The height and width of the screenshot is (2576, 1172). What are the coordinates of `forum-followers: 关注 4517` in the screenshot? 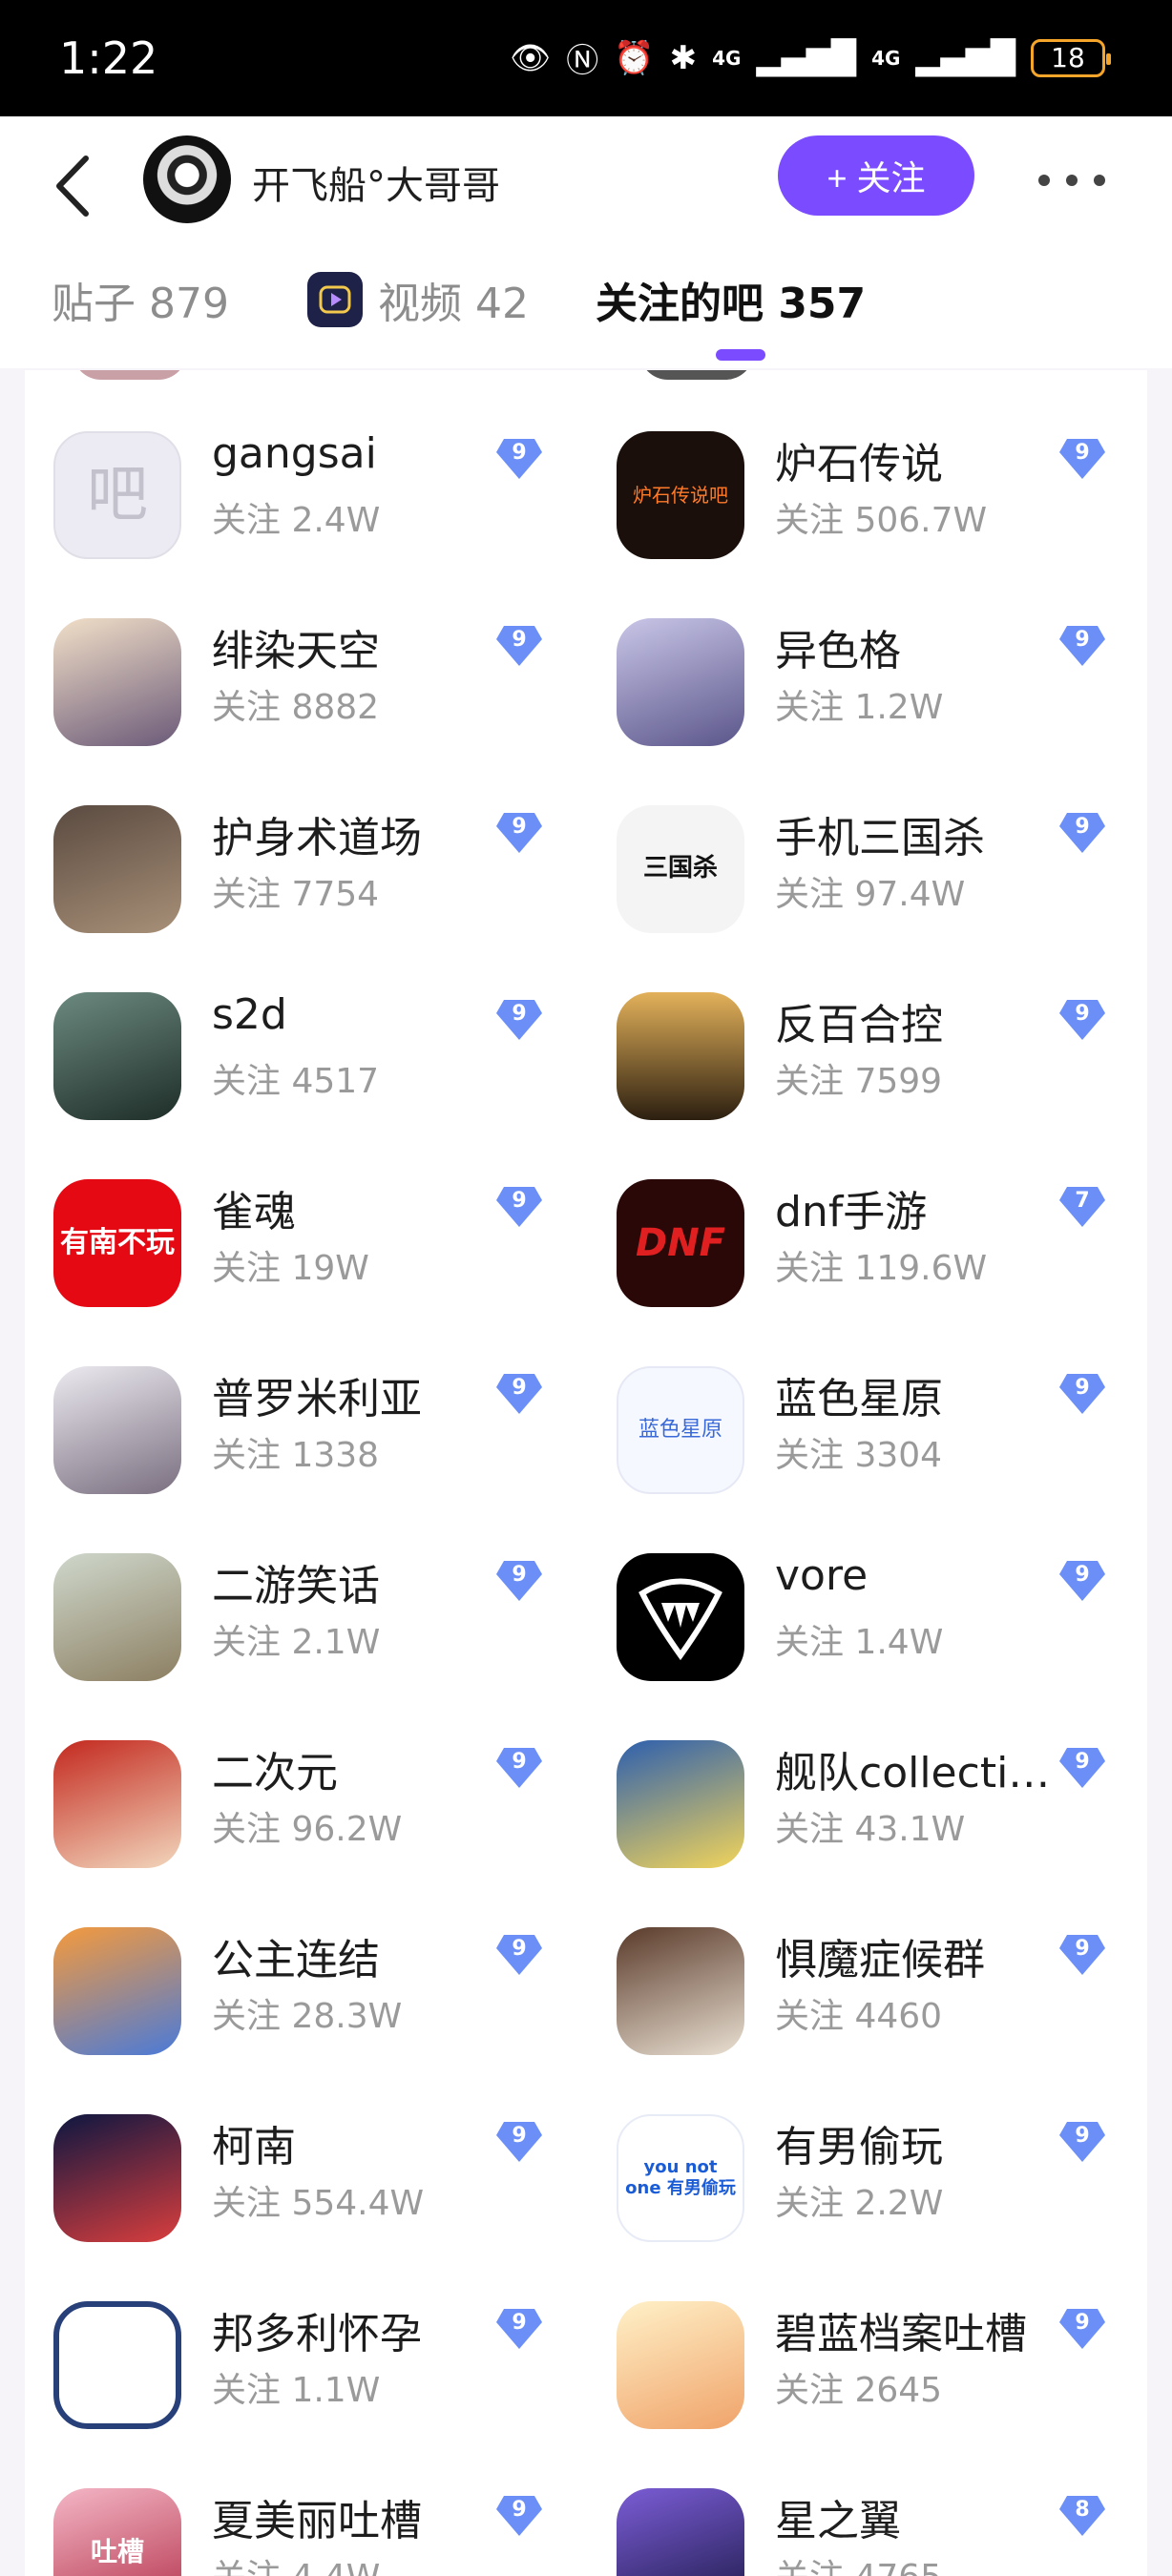 It's located at (296, 1081).